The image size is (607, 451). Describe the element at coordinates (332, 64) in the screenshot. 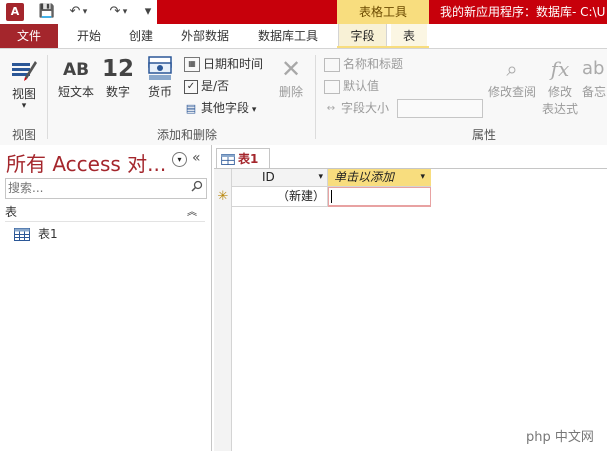

I see `name-caption-icon` at that location.